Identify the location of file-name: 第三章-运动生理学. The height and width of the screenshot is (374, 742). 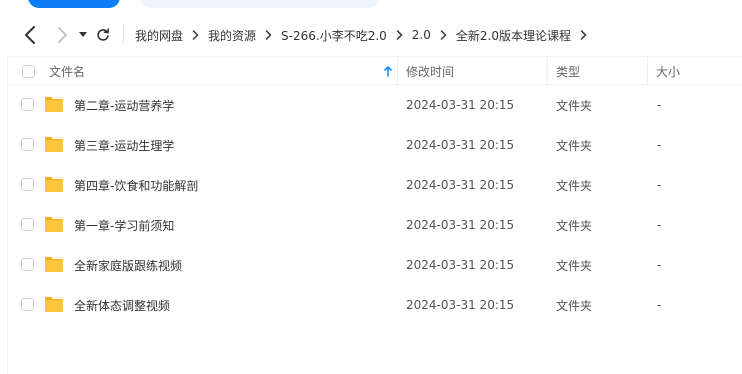
(124, 145).